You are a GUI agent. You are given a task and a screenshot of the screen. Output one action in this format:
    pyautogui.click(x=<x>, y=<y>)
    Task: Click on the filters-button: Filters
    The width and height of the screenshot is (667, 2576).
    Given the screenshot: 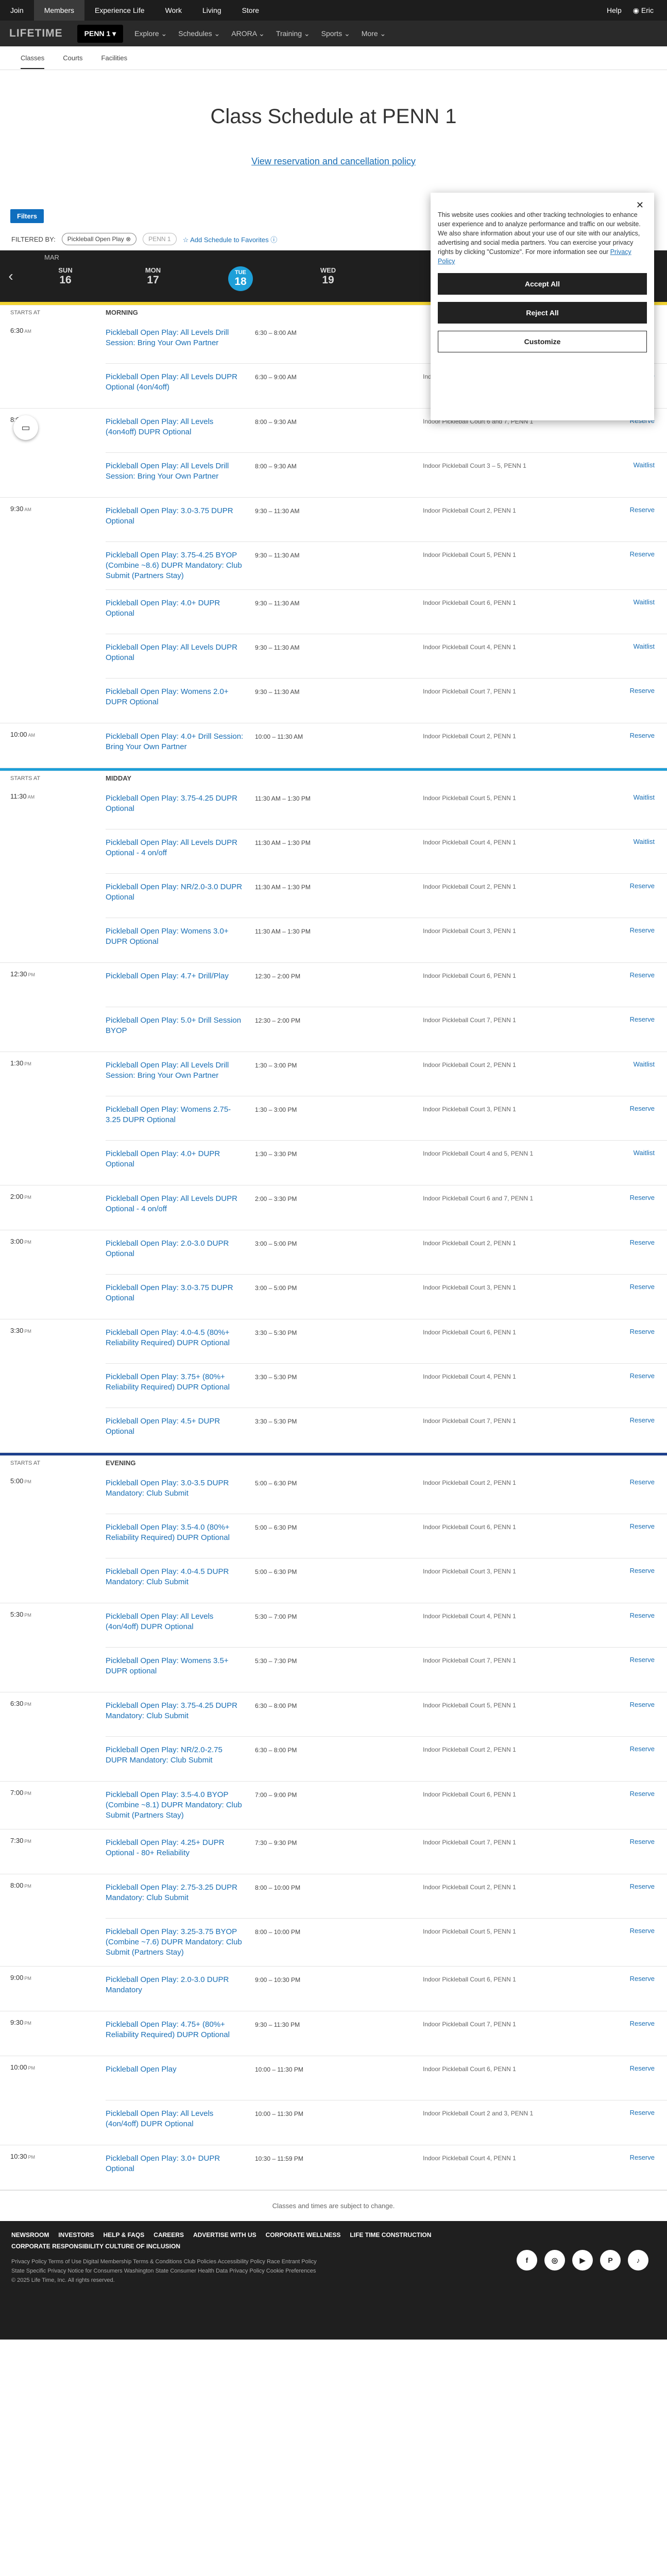 What is the action you would take?
    pyautogui.click(x=27, y=216)
    